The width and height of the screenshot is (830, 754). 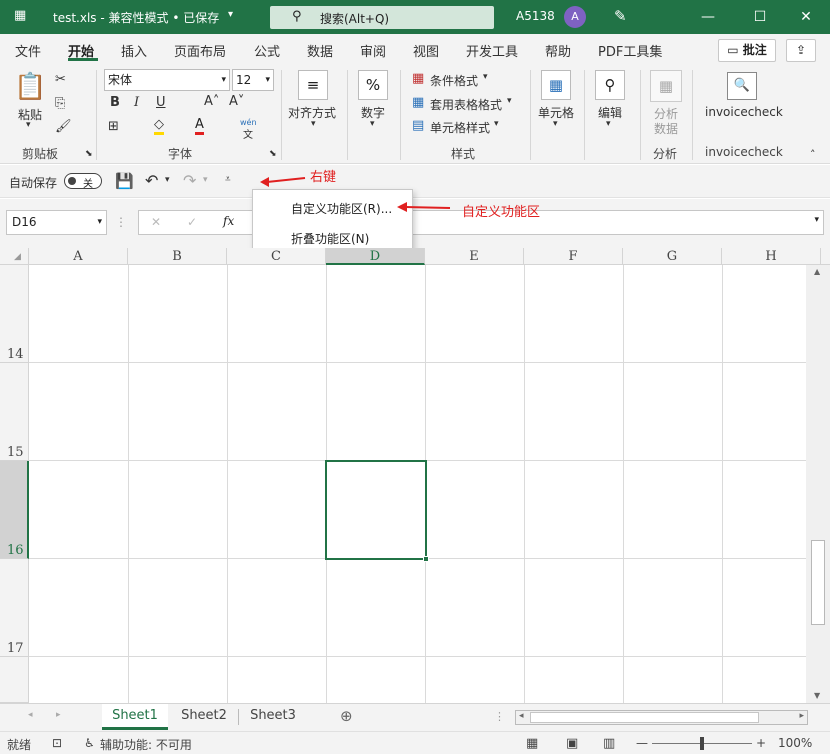 What do you see at coordinates (276, 256) in the screenshot?
I see `column-header: C` at bounding box center [276, 256].